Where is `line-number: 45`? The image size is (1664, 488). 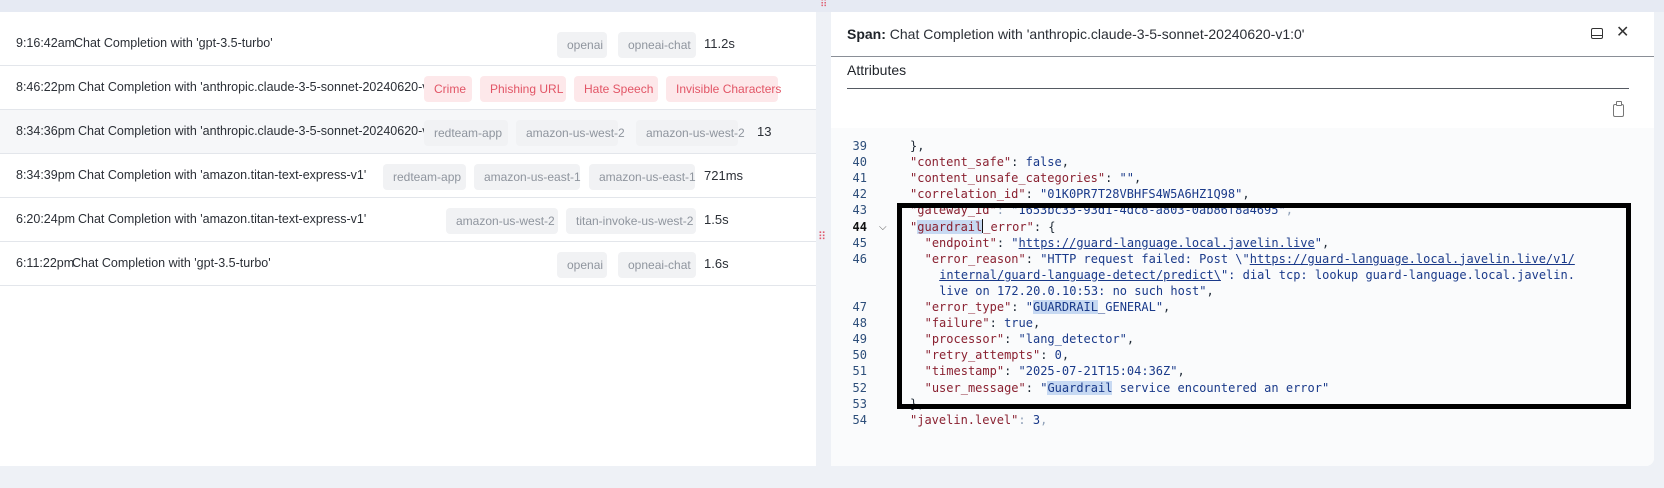
line-number: 45 is located at coordinates (859, 242).